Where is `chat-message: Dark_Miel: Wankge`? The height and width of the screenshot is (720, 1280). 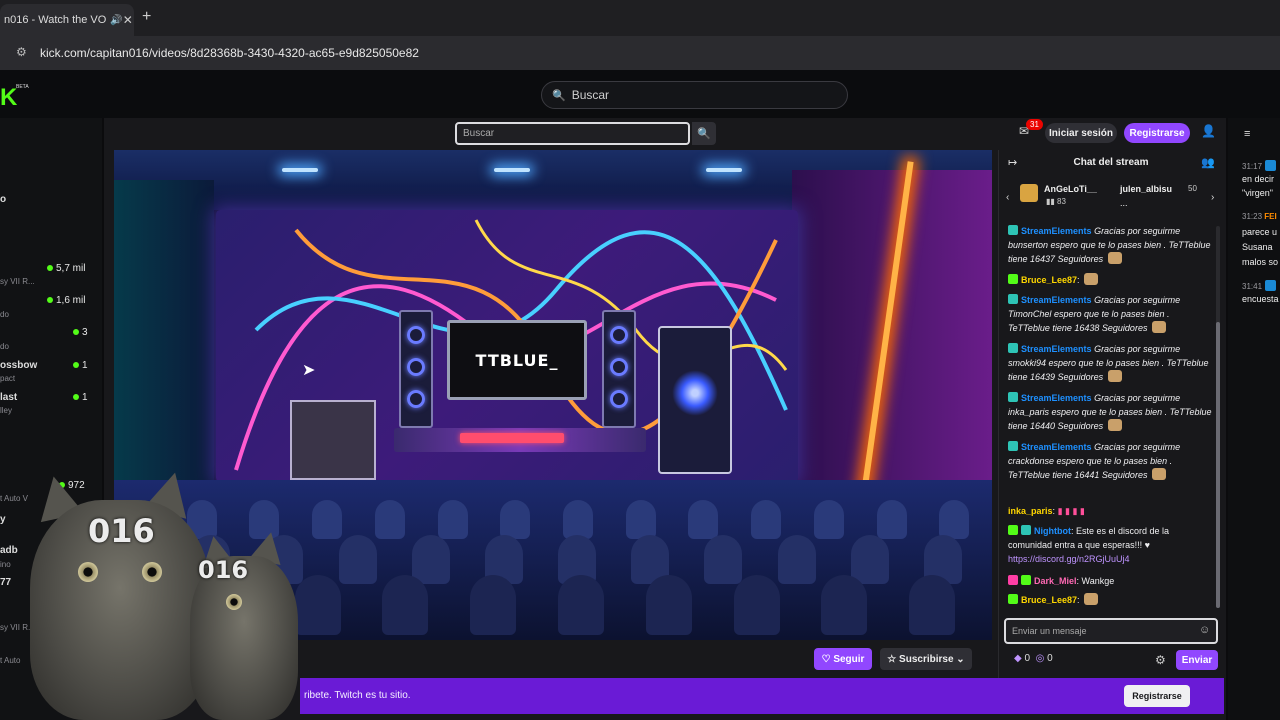 chat-message: Dark_Miel: Wankge is located at coordinates (1110, 581).